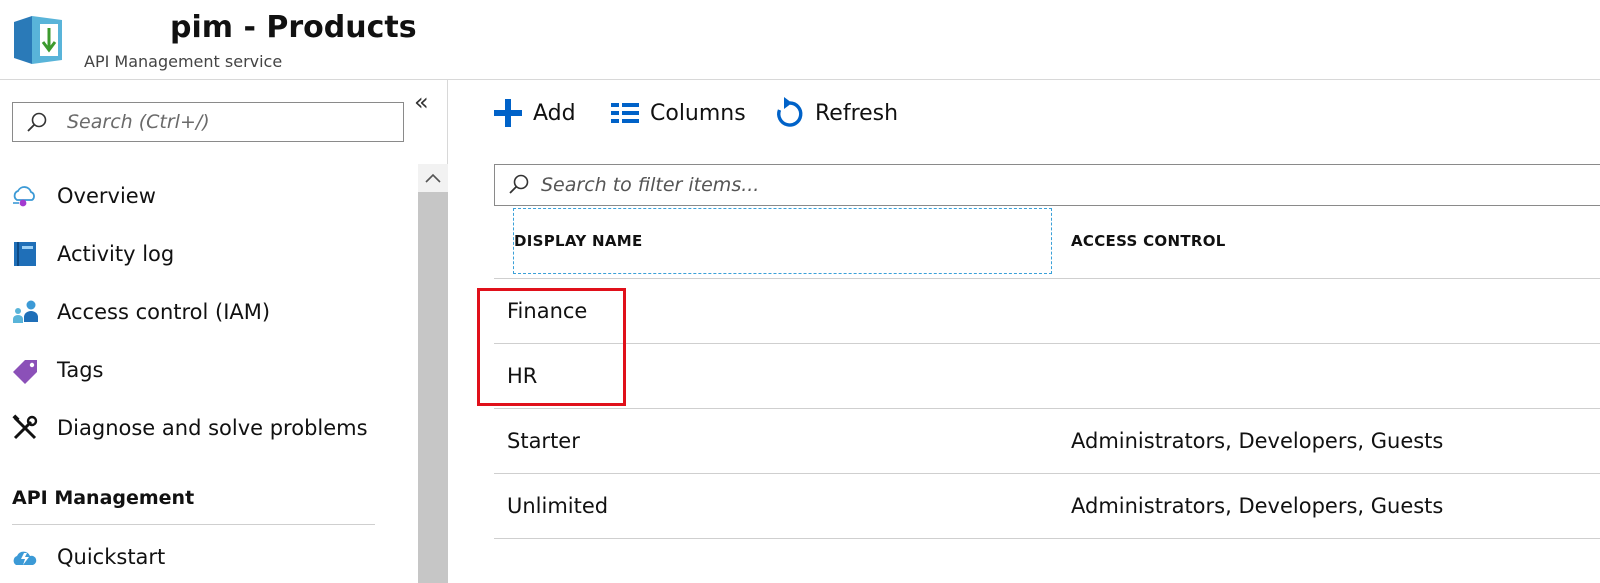 The width and height of the screenshot is (1600, 583). Describe the element at coordinates (547, 311) in the screenshot. I see `product-name-cell: Finance` at that location.